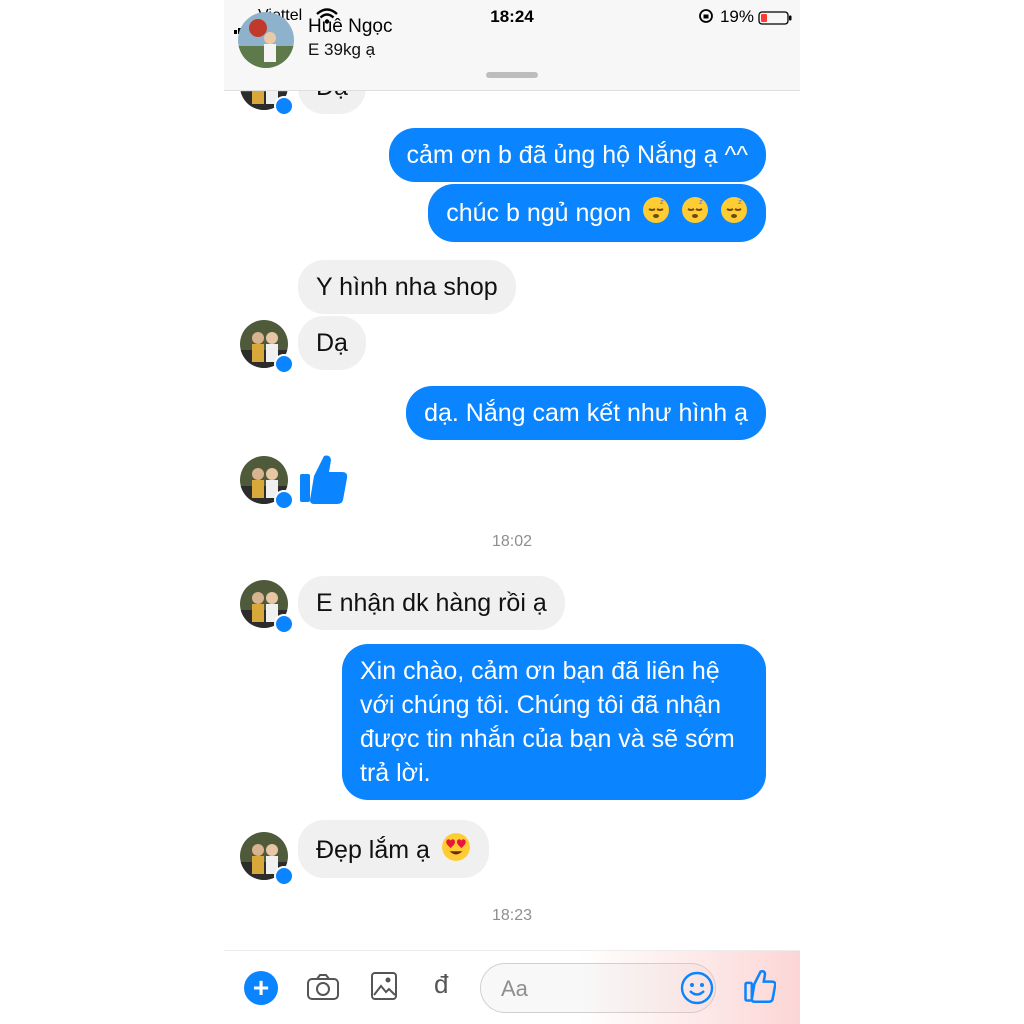  I want to click on last-message-preview: E 39kg ạ, so click(342, 49).